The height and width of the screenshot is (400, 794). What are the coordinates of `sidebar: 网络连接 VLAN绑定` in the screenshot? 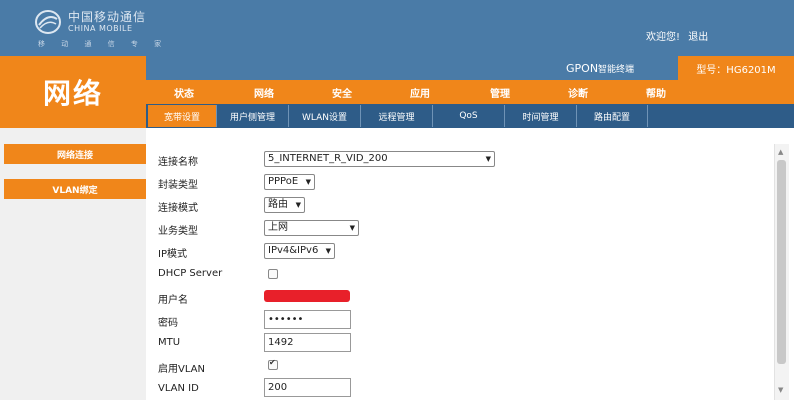 It's located at (73, 272).